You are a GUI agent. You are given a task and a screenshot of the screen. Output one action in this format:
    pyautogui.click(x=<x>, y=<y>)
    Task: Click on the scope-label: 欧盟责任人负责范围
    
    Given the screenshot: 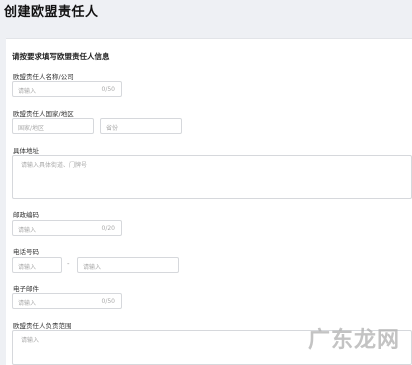 What is the action you would take?
    pyautogui.click(x=42, y=326)
    